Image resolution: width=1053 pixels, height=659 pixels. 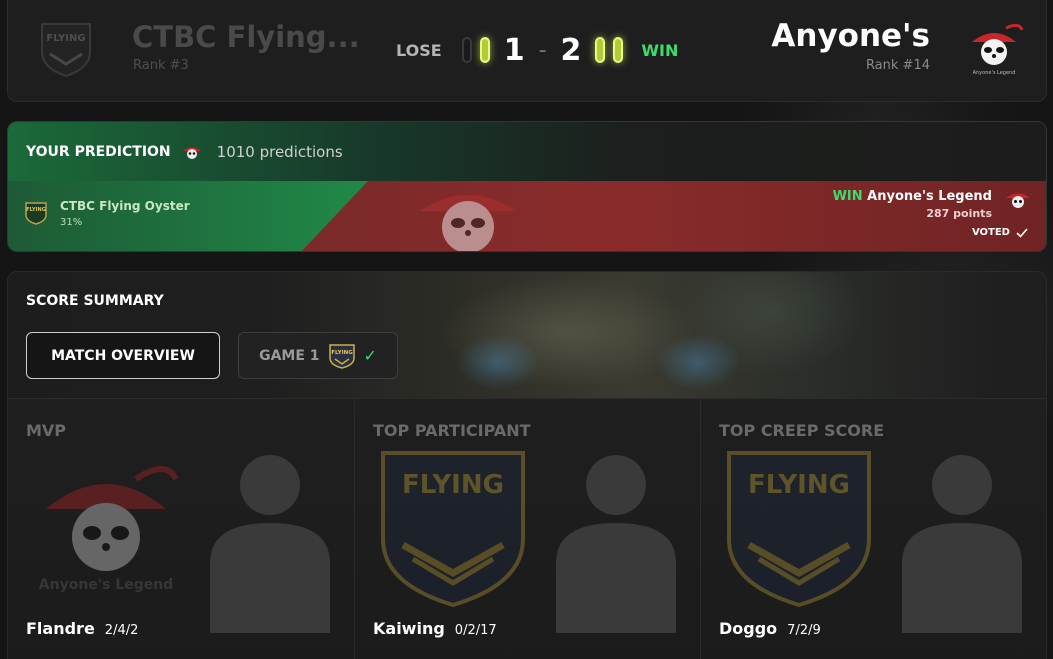 What do you see at coordinates (1022, 232) in the screenshot?
I see `check-icon` at bounding box center [1022, 232].